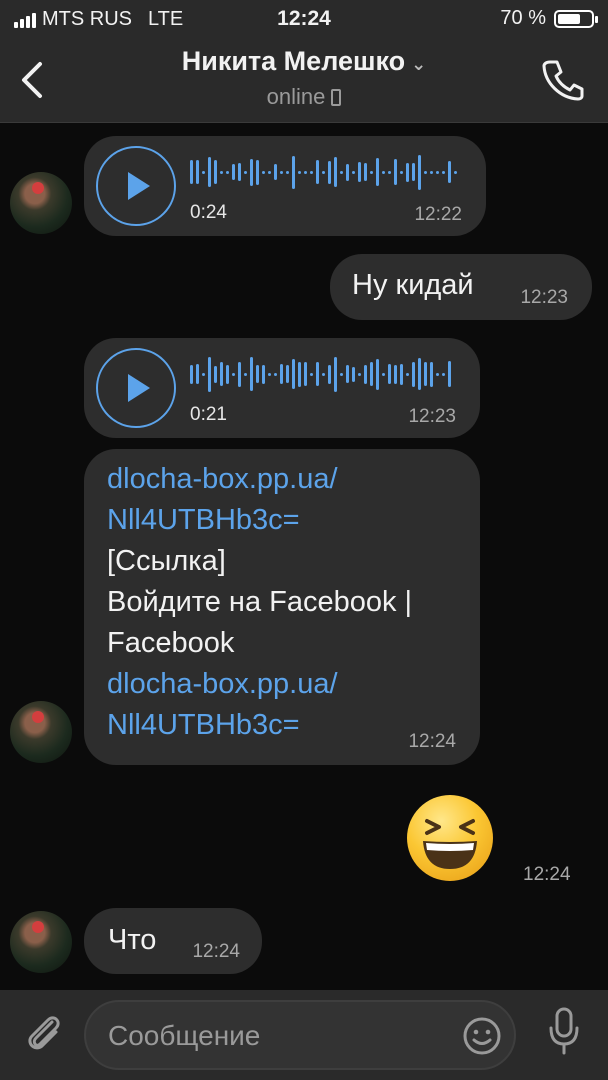 Image resolution: width=608 pixels, height=1080 pixels. Describe the element at coordinates (44, 1032) in the screenshot. I see `paperclip-icon` at that location.